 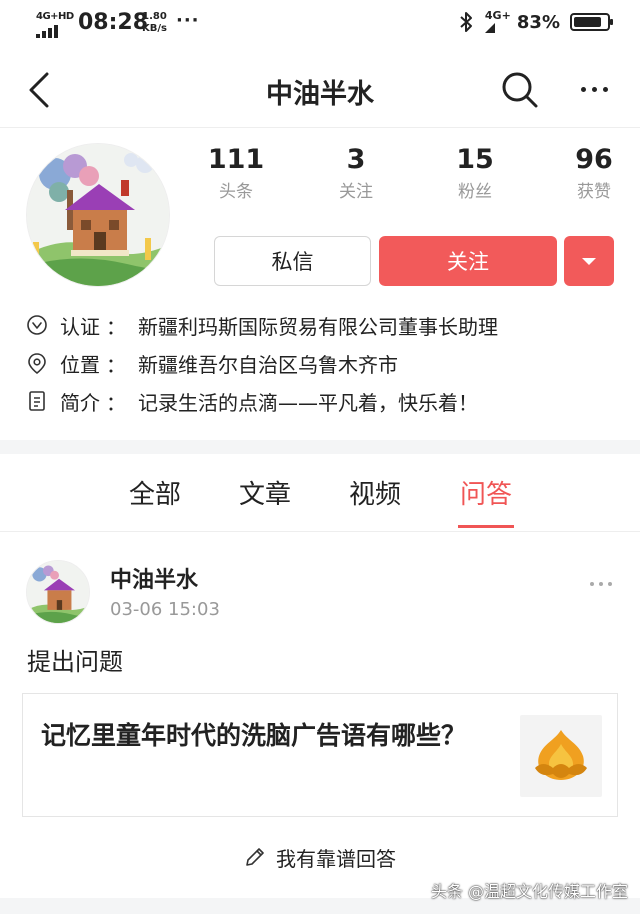 I want to click on fire-cloud-icon, so click(x=561, y=755).